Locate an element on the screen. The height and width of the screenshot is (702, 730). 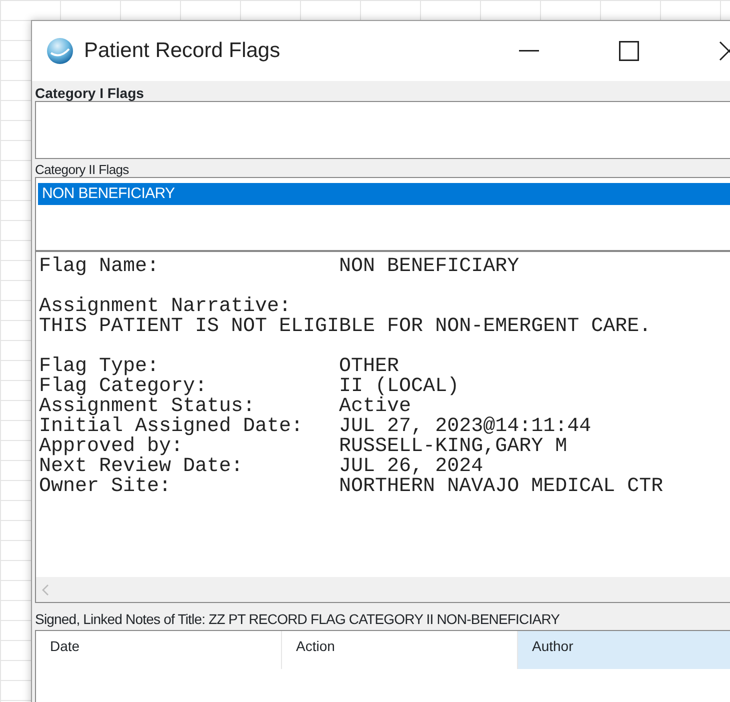
field-value: NON BENEFICIARY is located at coordinates (429, 267).